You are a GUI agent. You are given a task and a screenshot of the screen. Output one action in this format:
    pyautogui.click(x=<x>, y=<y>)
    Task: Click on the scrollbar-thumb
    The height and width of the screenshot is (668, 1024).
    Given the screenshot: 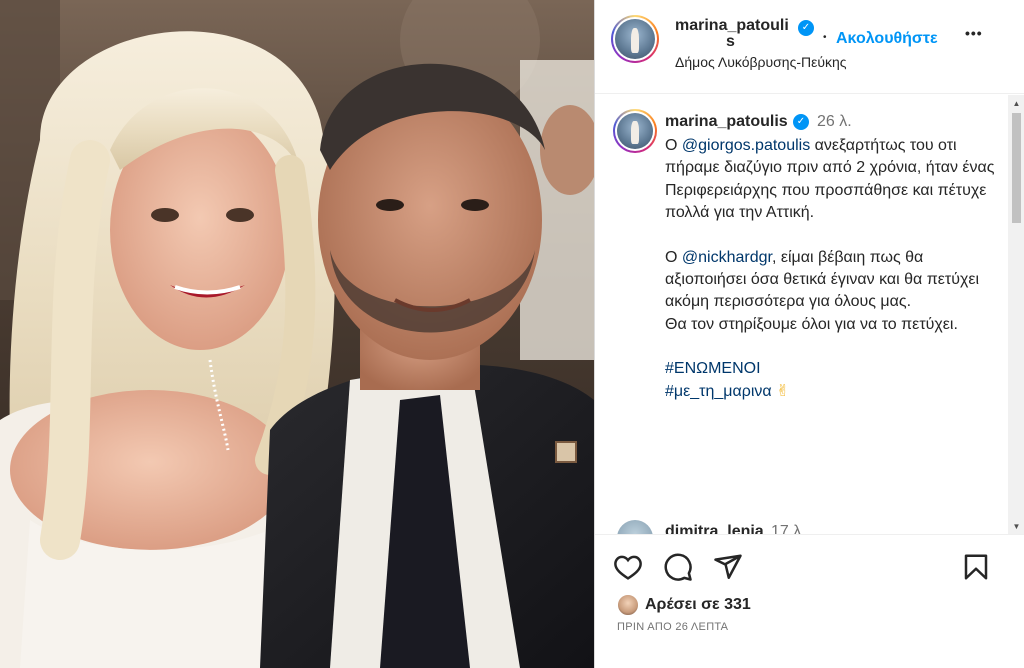 What is the action you would take?
    pyautogui.click(x=1016, y=168)
    